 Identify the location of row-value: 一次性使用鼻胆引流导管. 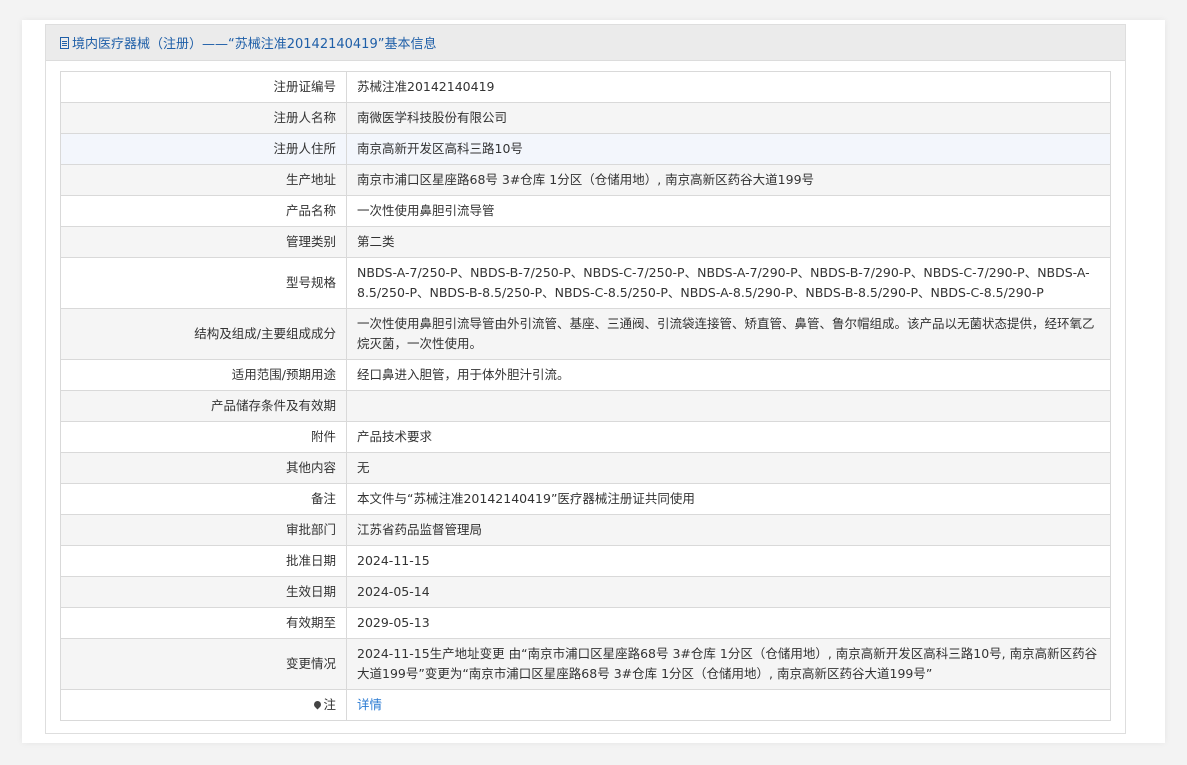
(728, 211).